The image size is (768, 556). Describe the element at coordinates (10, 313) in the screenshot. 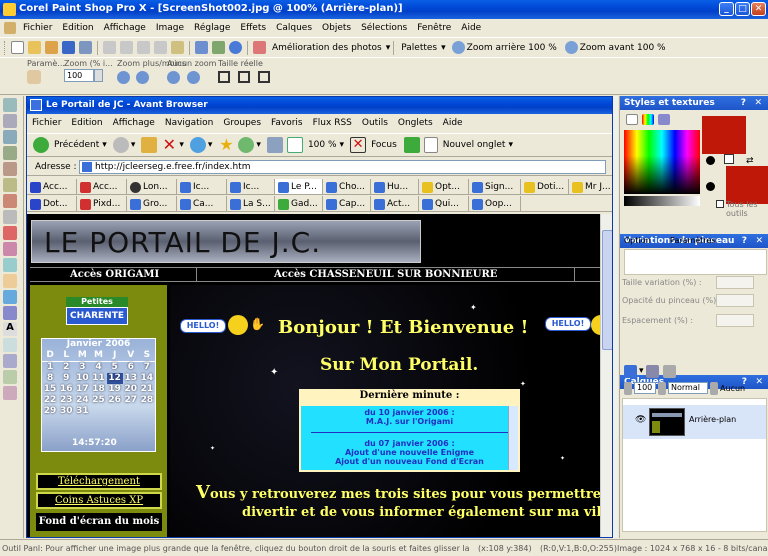

I see `color-replacer-tool` at that location.